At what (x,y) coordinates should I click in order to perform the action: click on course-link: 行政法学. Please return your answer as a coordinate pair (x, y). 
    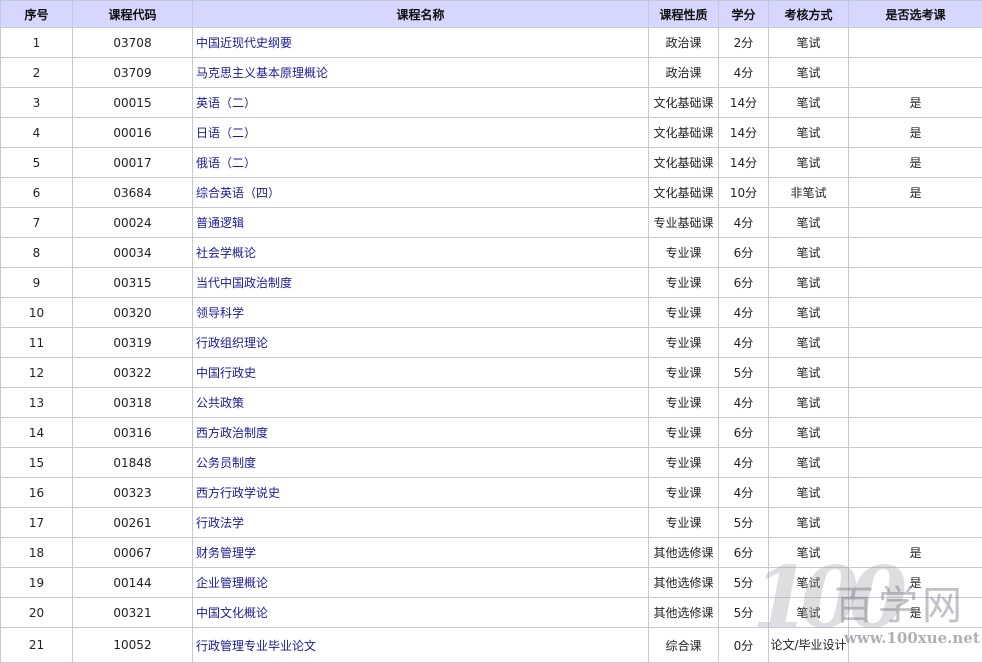
    Looking at the image, I should click on (220, 523).